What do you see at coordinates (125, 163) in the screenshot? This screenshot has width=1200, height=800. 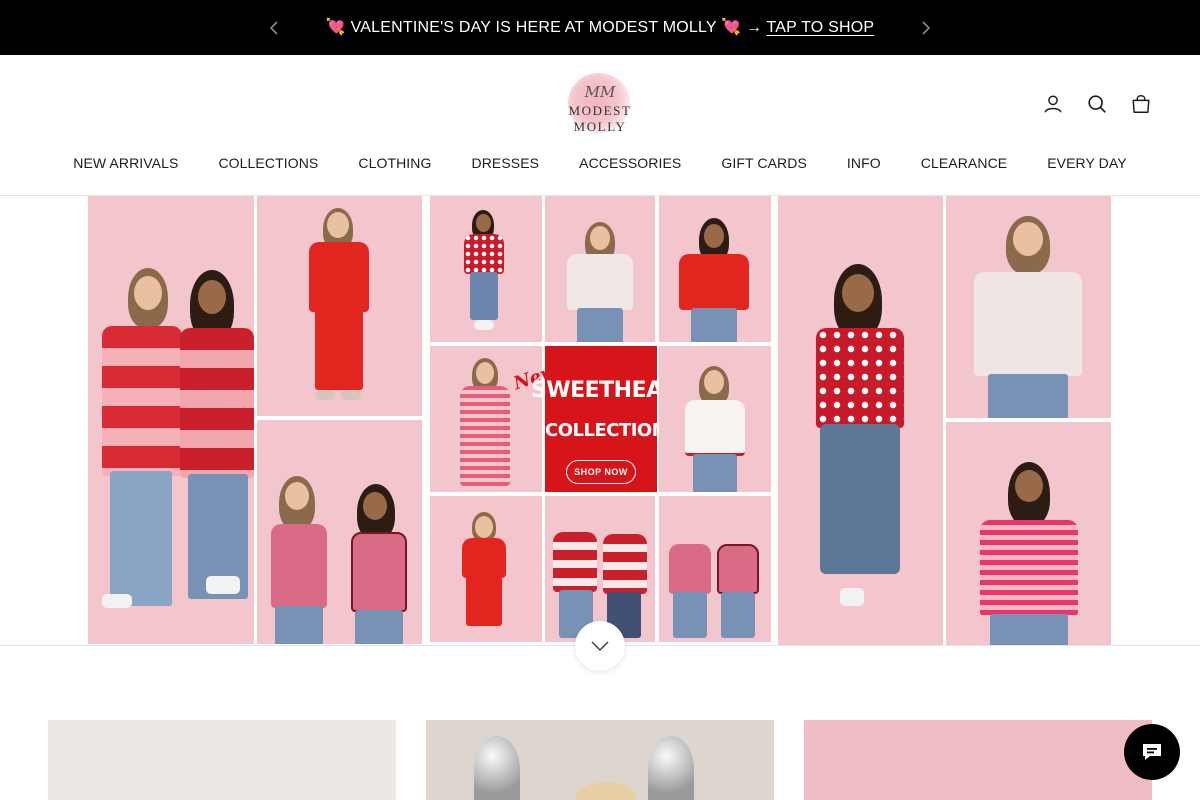 I see `nav-item-new-arrivals: NEW ARRIVALS` at bounding box center [125, 163].